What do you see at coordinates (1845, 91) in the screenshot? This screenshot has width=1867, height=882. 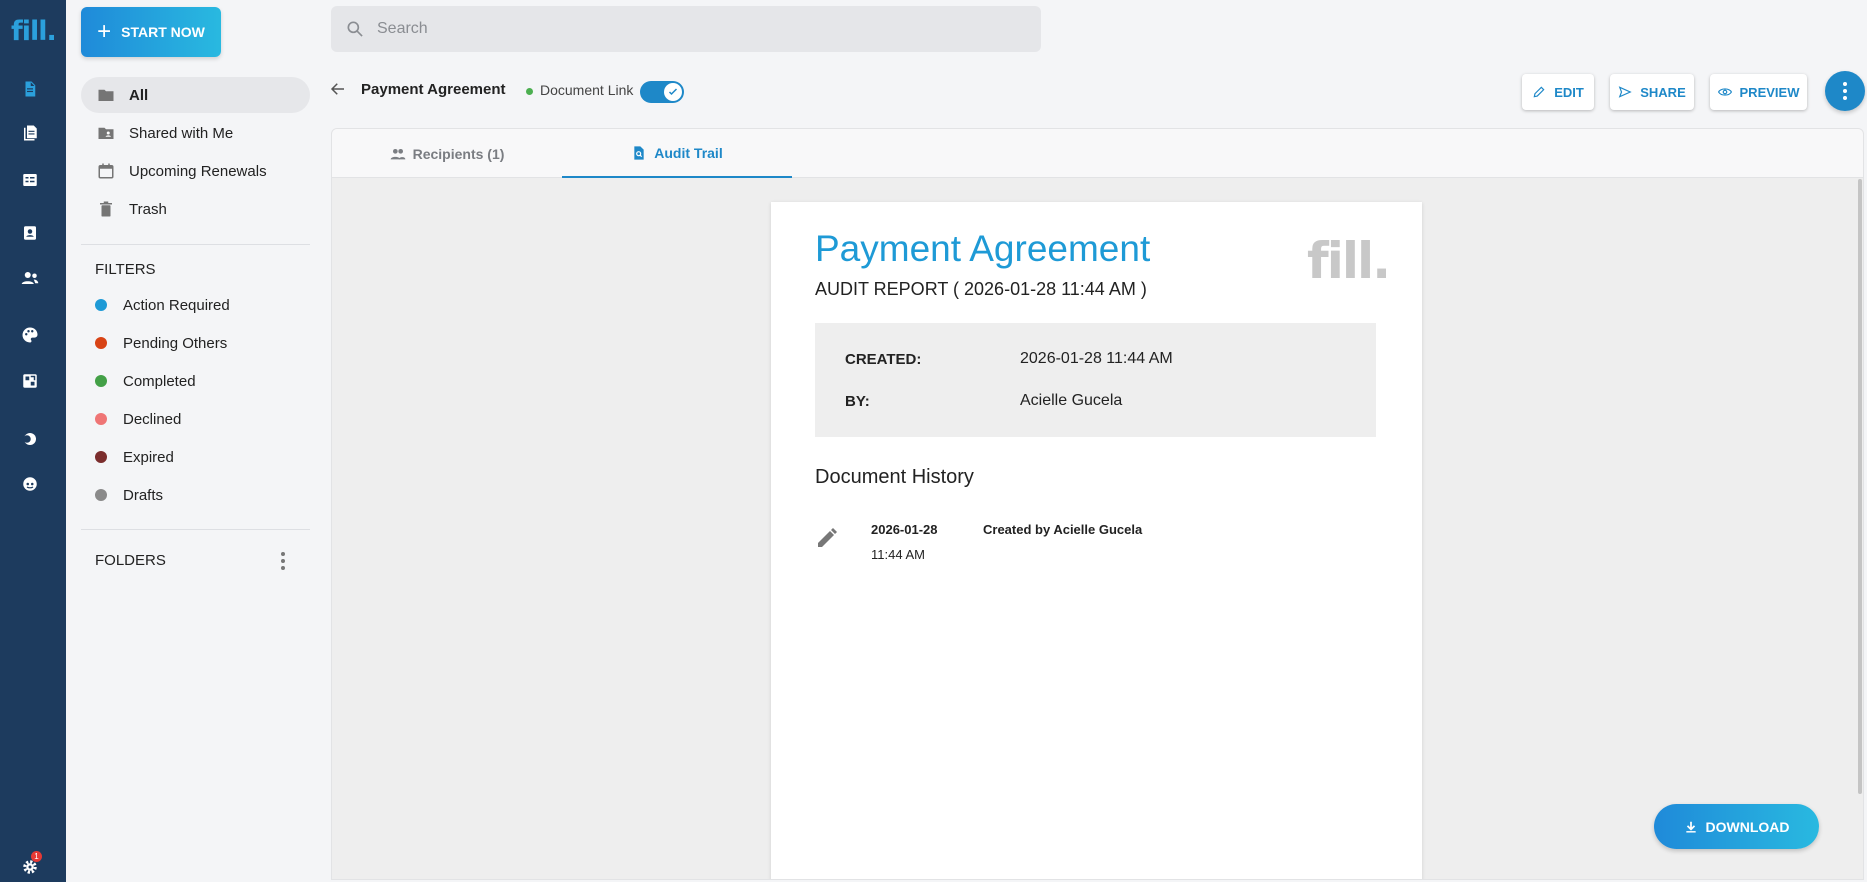 I see `more-actions-button` at bounding box center [1845, 91].